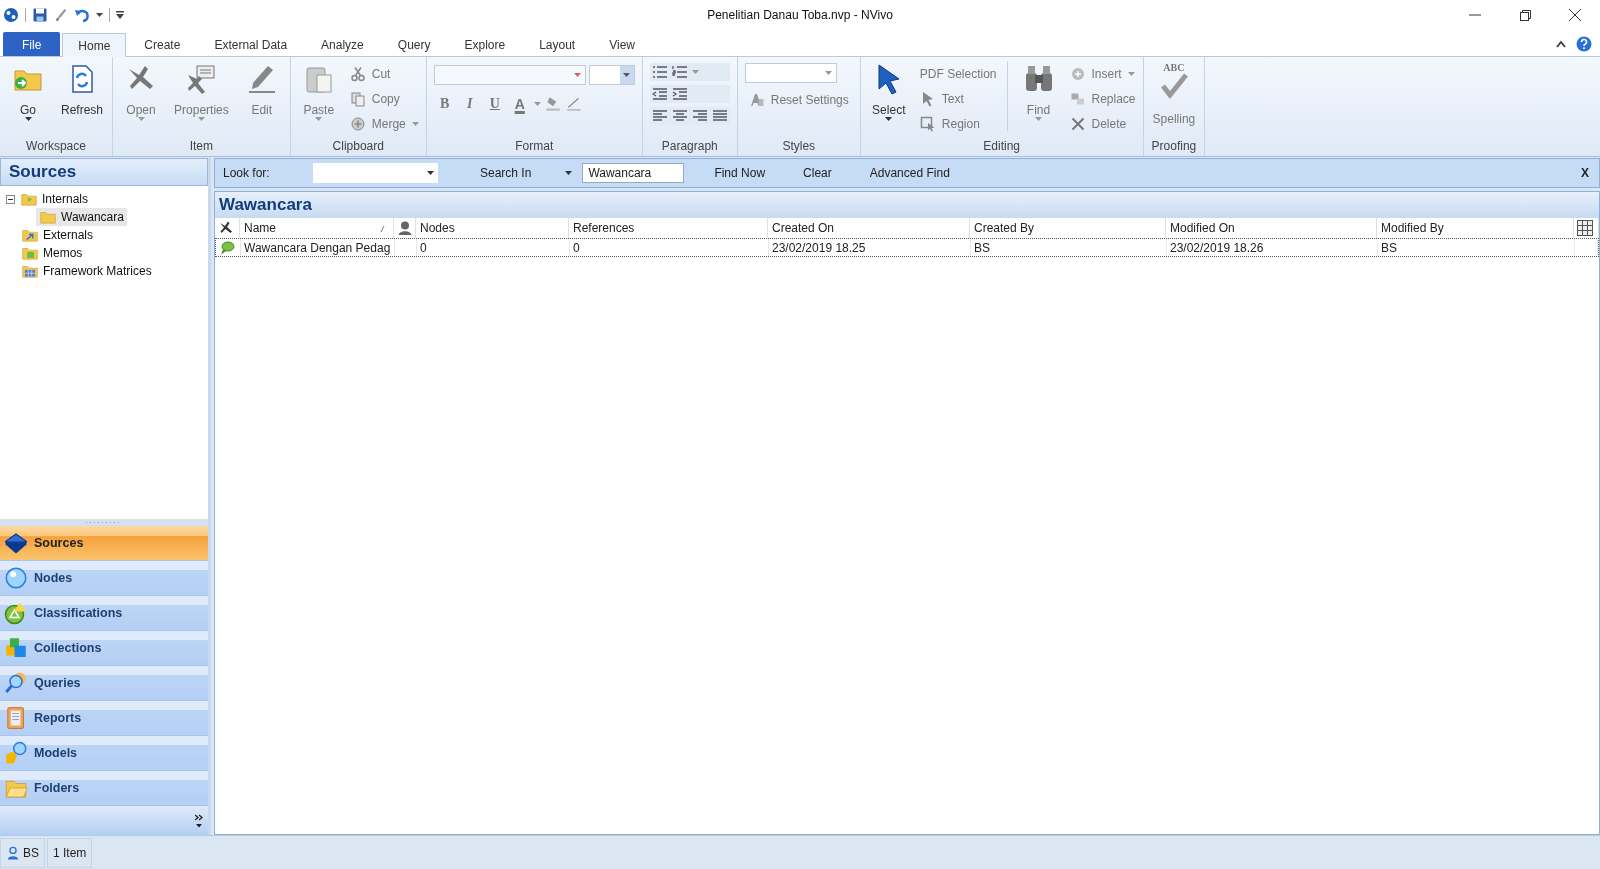 This screenshot has width=1600, height=869. Describe the element at coordinates (557, 44) in the screenshot. I see `ribbon-tab: Layout` at that location.